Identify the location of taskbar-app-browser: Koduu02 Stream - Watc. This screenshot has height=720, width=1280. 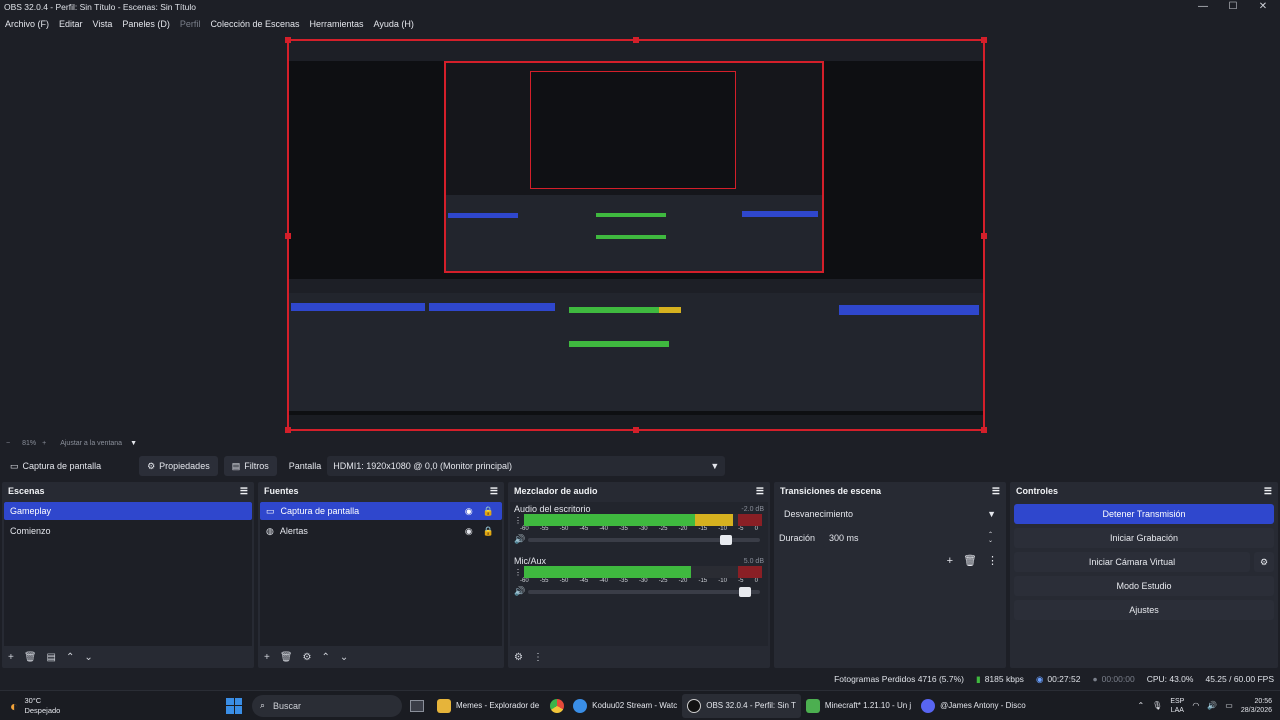
(625, 706).